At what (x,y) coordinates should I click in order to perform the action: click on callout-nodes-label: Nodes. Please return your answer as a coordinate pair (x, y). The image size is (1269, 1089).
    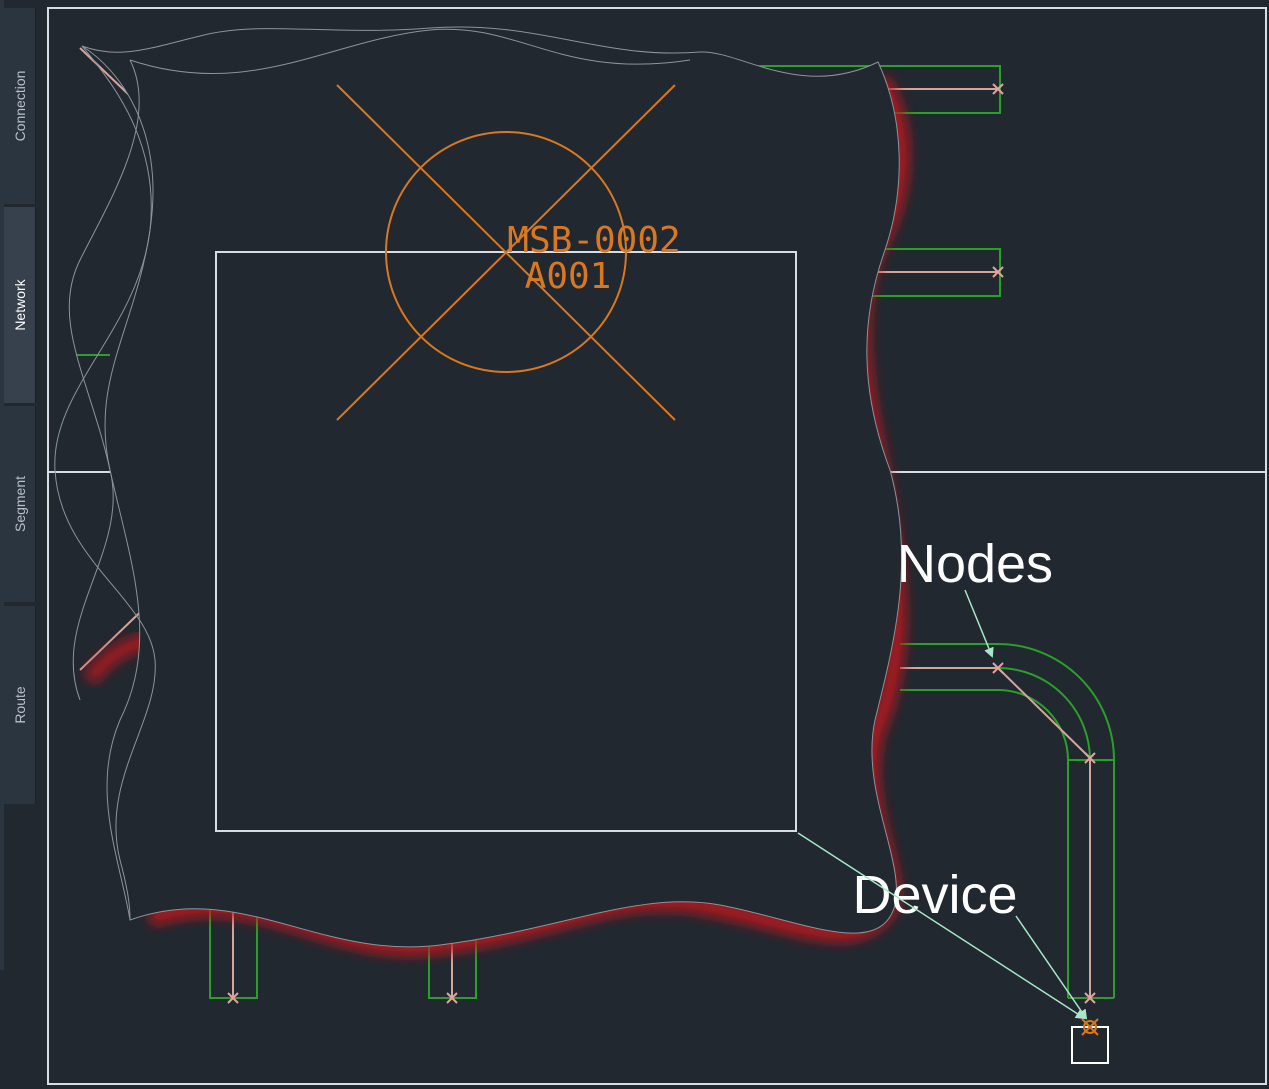
    Looking at the image, I should click on (975, 564).